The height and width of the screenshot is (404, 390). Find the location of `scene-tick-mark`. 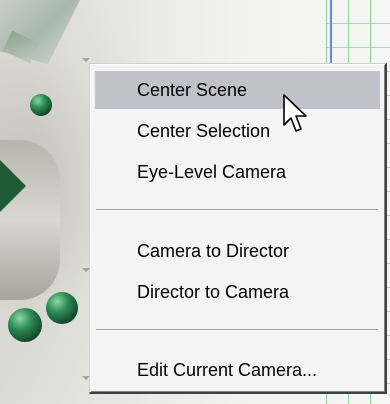

scene-tick-mark is located at coordinates (86, 60).